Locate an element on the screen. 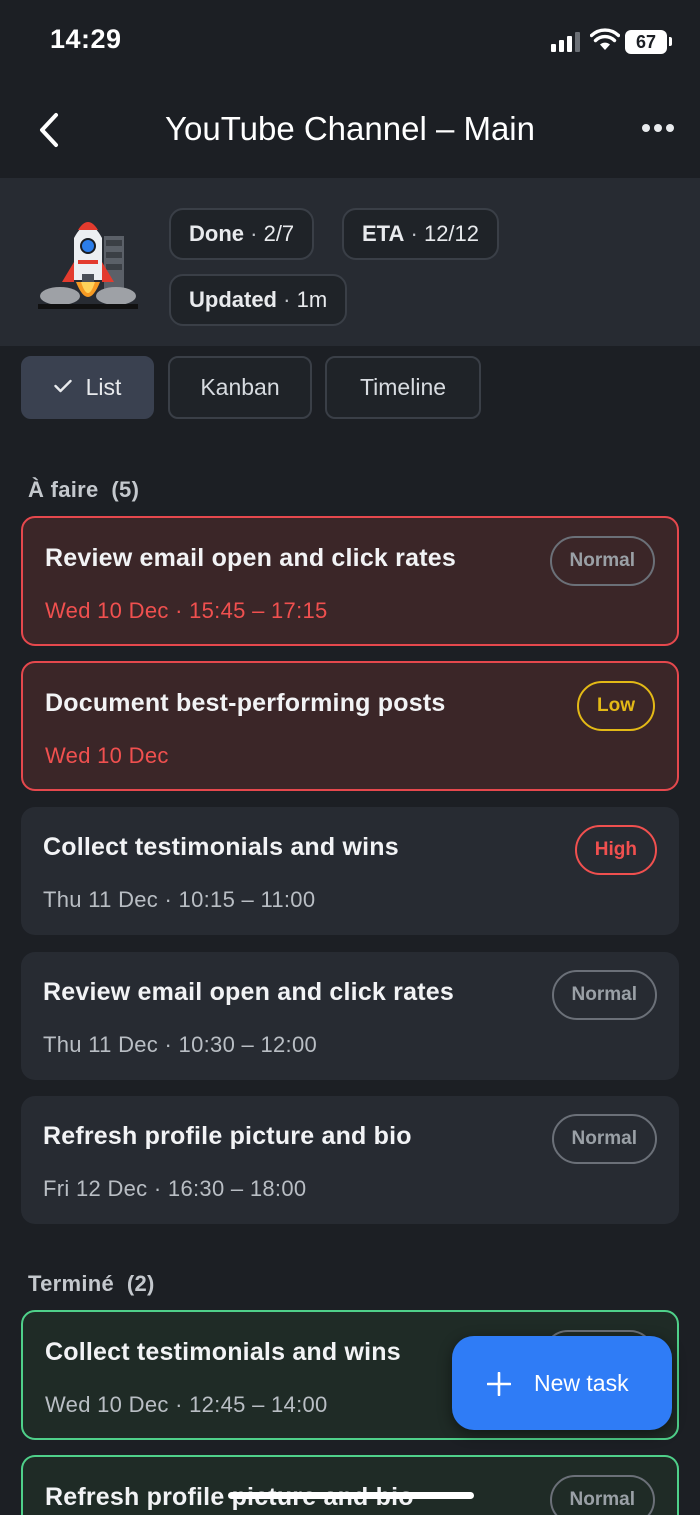  new-task-label: New task is located at coordinates (581, 1383).